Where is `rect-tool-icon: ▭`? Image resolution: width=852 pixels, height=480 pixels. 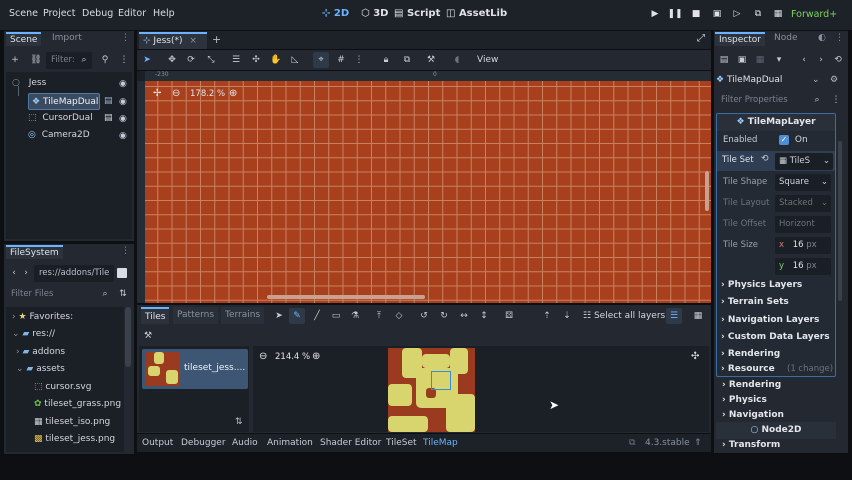
rect-tool-icon: ▭ is located at coordinates (336, 316).